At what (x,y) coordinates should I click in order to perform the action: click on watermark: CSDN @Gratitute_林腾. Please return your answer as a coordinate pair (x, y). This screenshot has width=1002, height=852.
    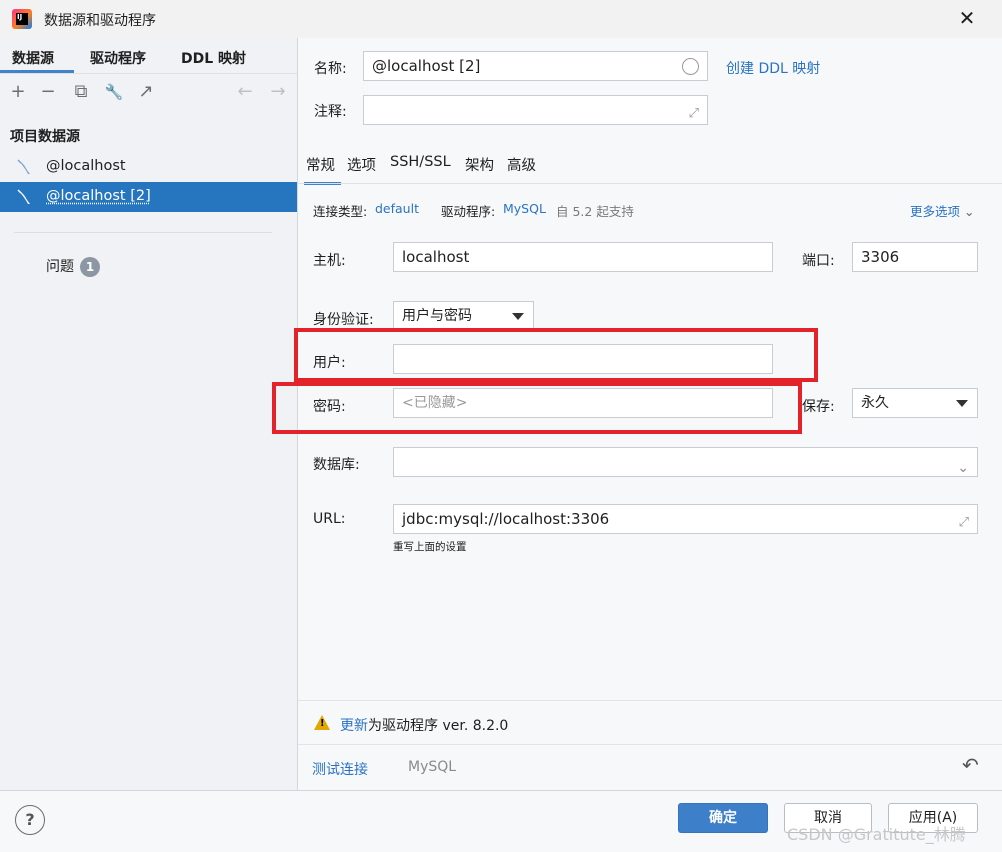
    Looking at the image, I should click on (876, 834).